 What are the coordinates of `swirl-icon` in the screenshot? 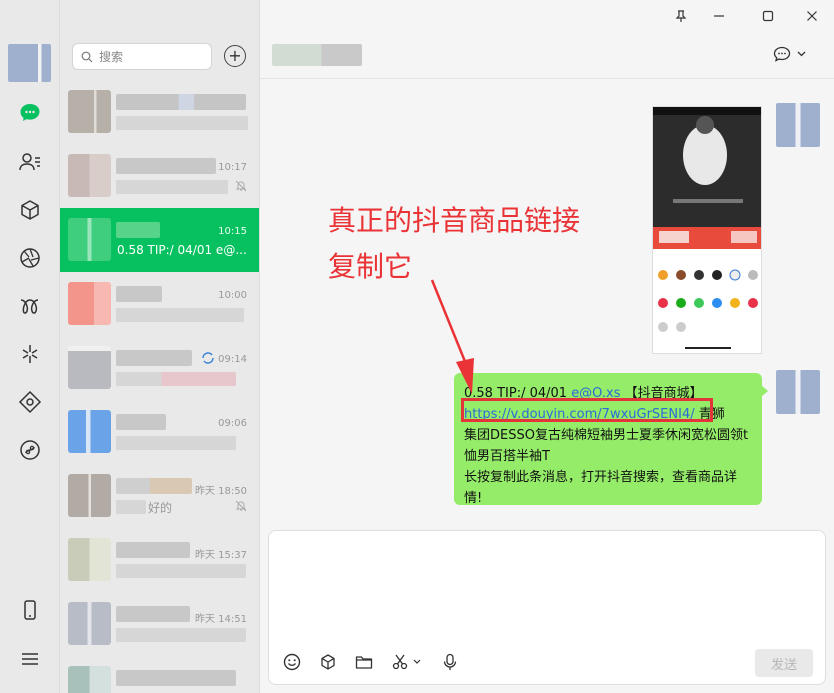 It's located at (30, 450).